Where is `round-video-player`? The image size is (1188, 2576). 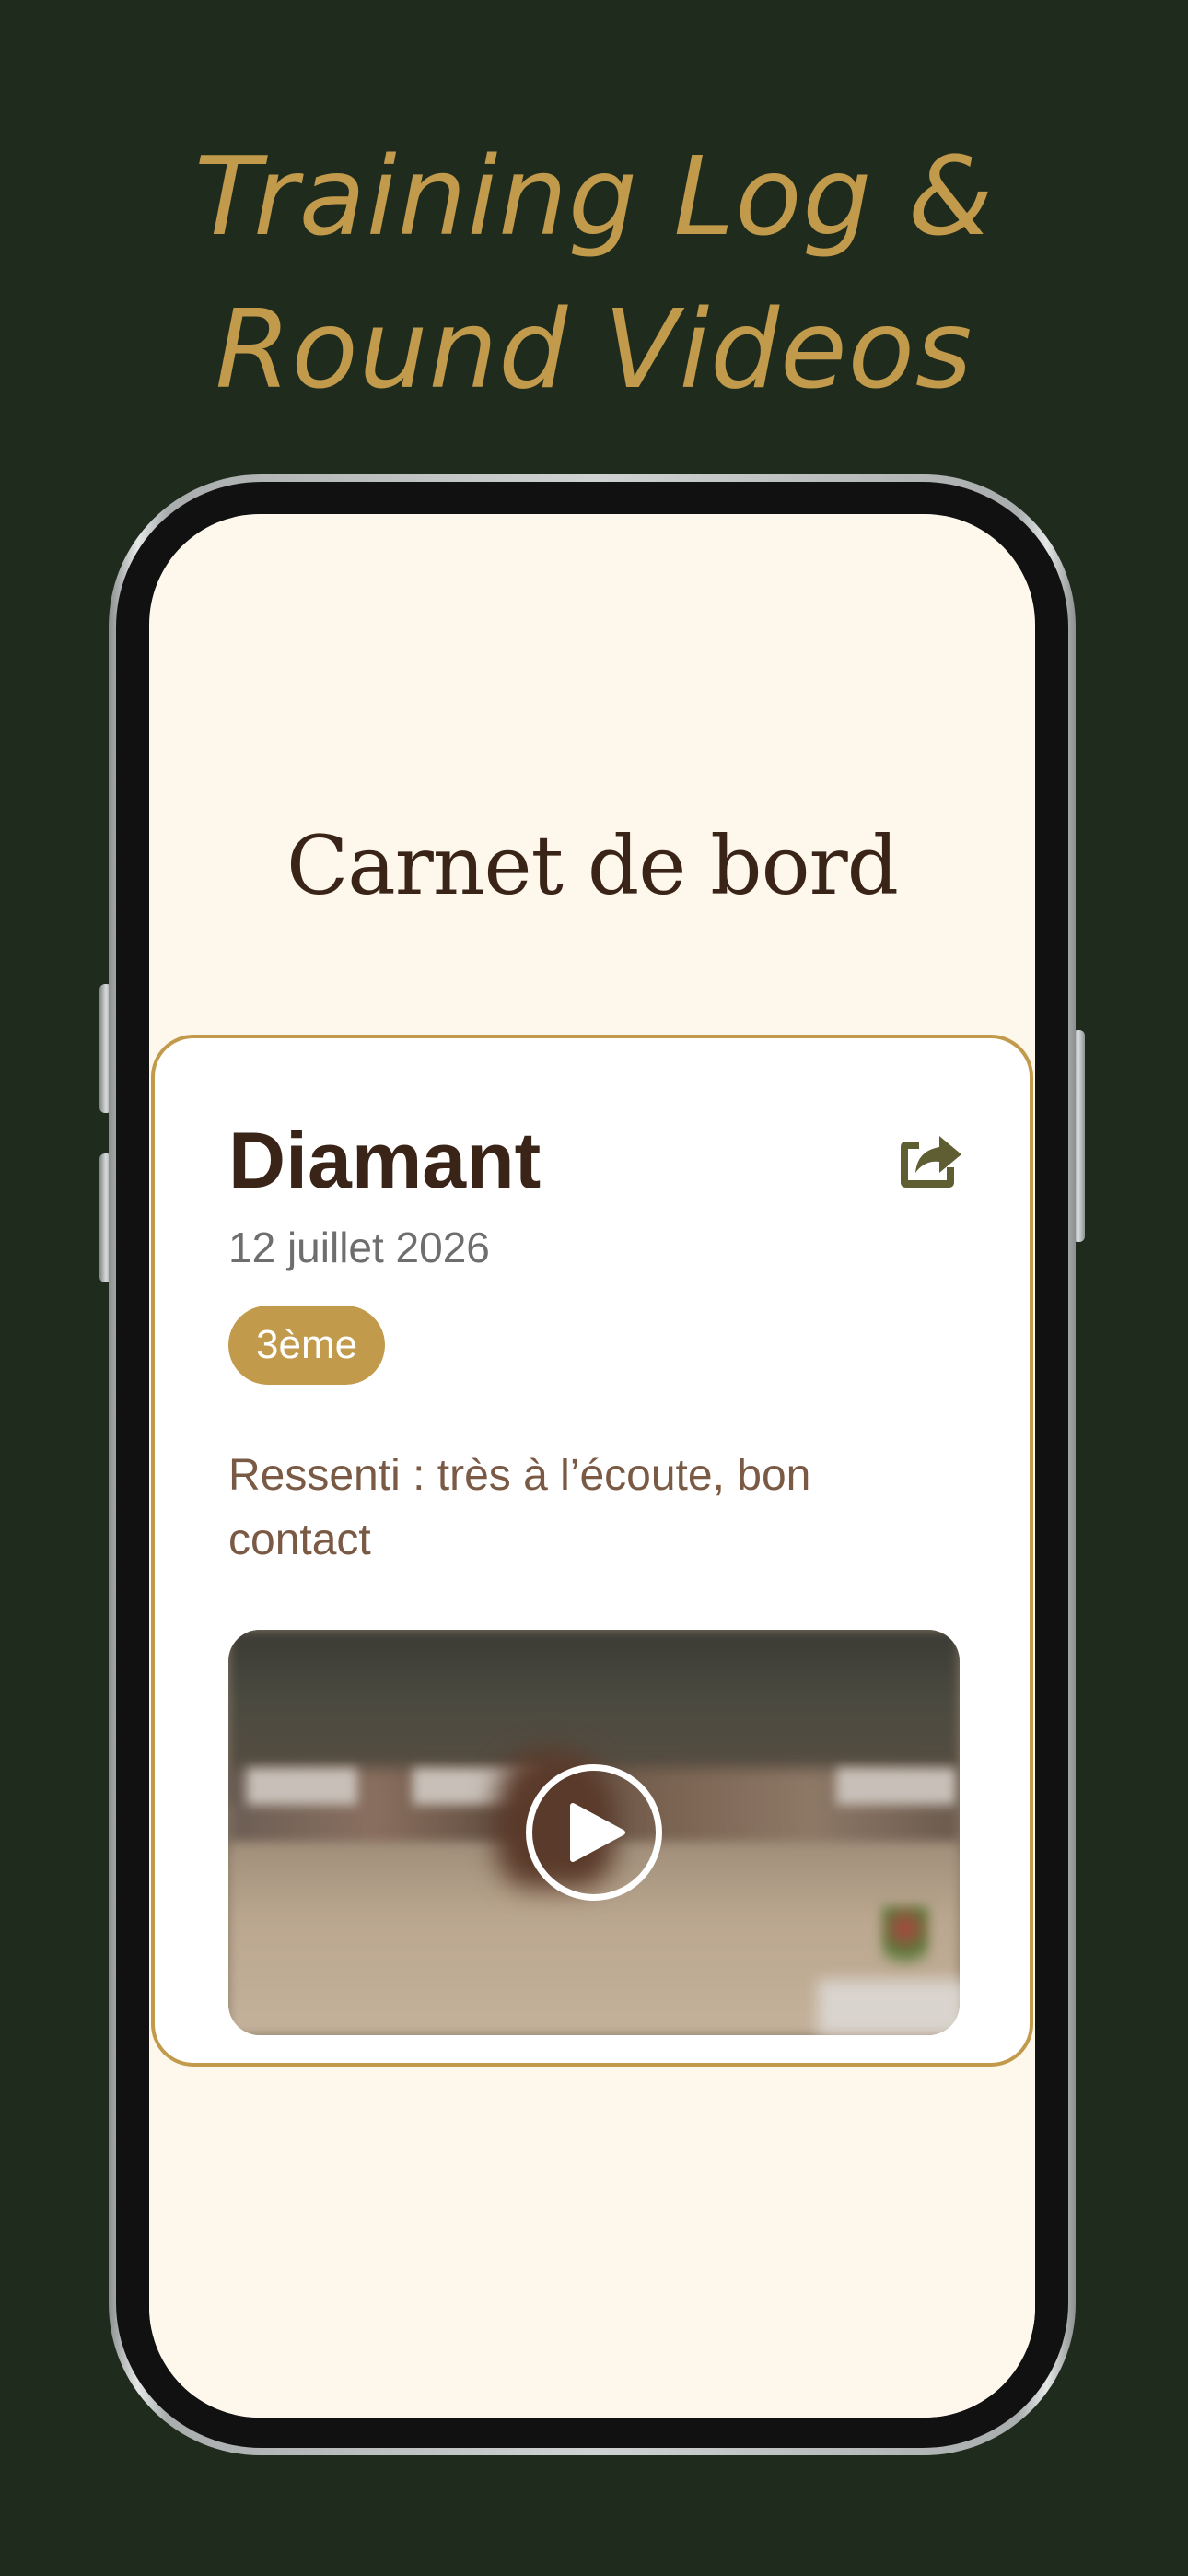 round-video-player is located at coordinates (594, 1832).